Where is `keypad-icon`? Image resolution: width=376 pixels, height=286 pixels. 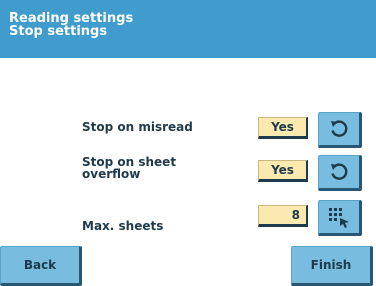 keypad-icon is located at coordinates (339, 218).